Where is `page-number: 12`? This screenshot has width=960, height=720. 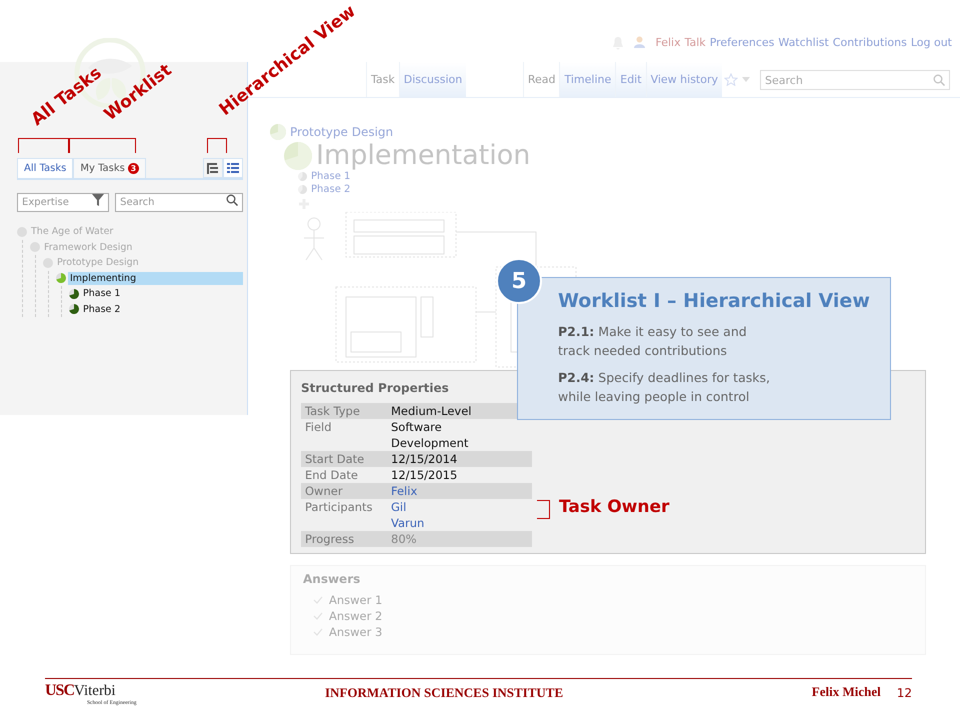 page-number: 12 is located at coordinates (904, 693).